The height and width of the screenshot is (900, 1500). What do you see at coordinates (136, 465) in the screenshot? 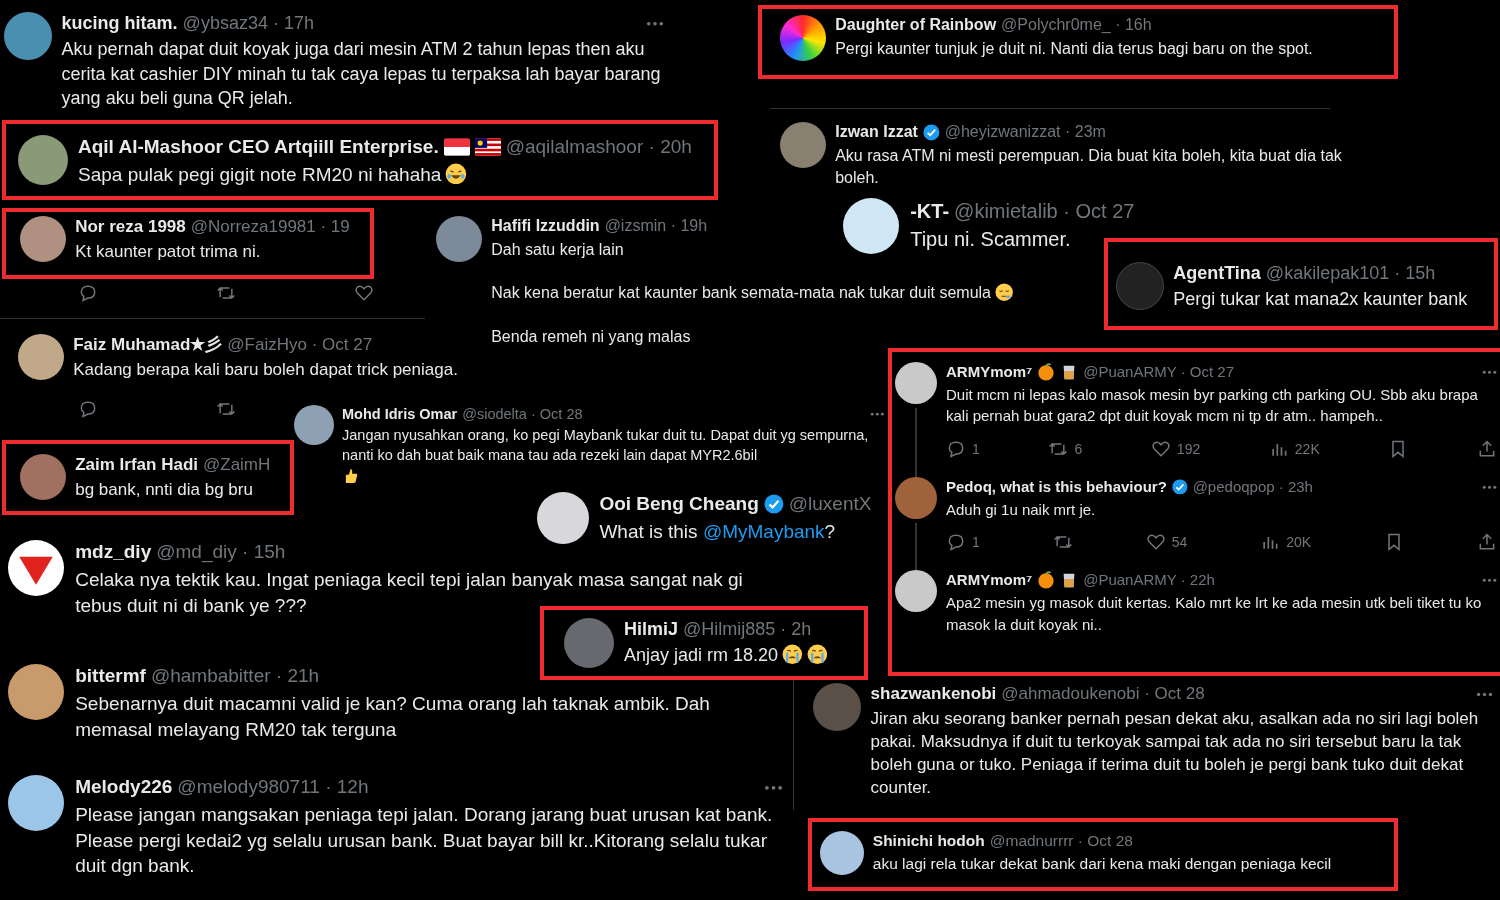
I see `author-name: Zaim Irfan Hadi` at bounding box center [136, 465].